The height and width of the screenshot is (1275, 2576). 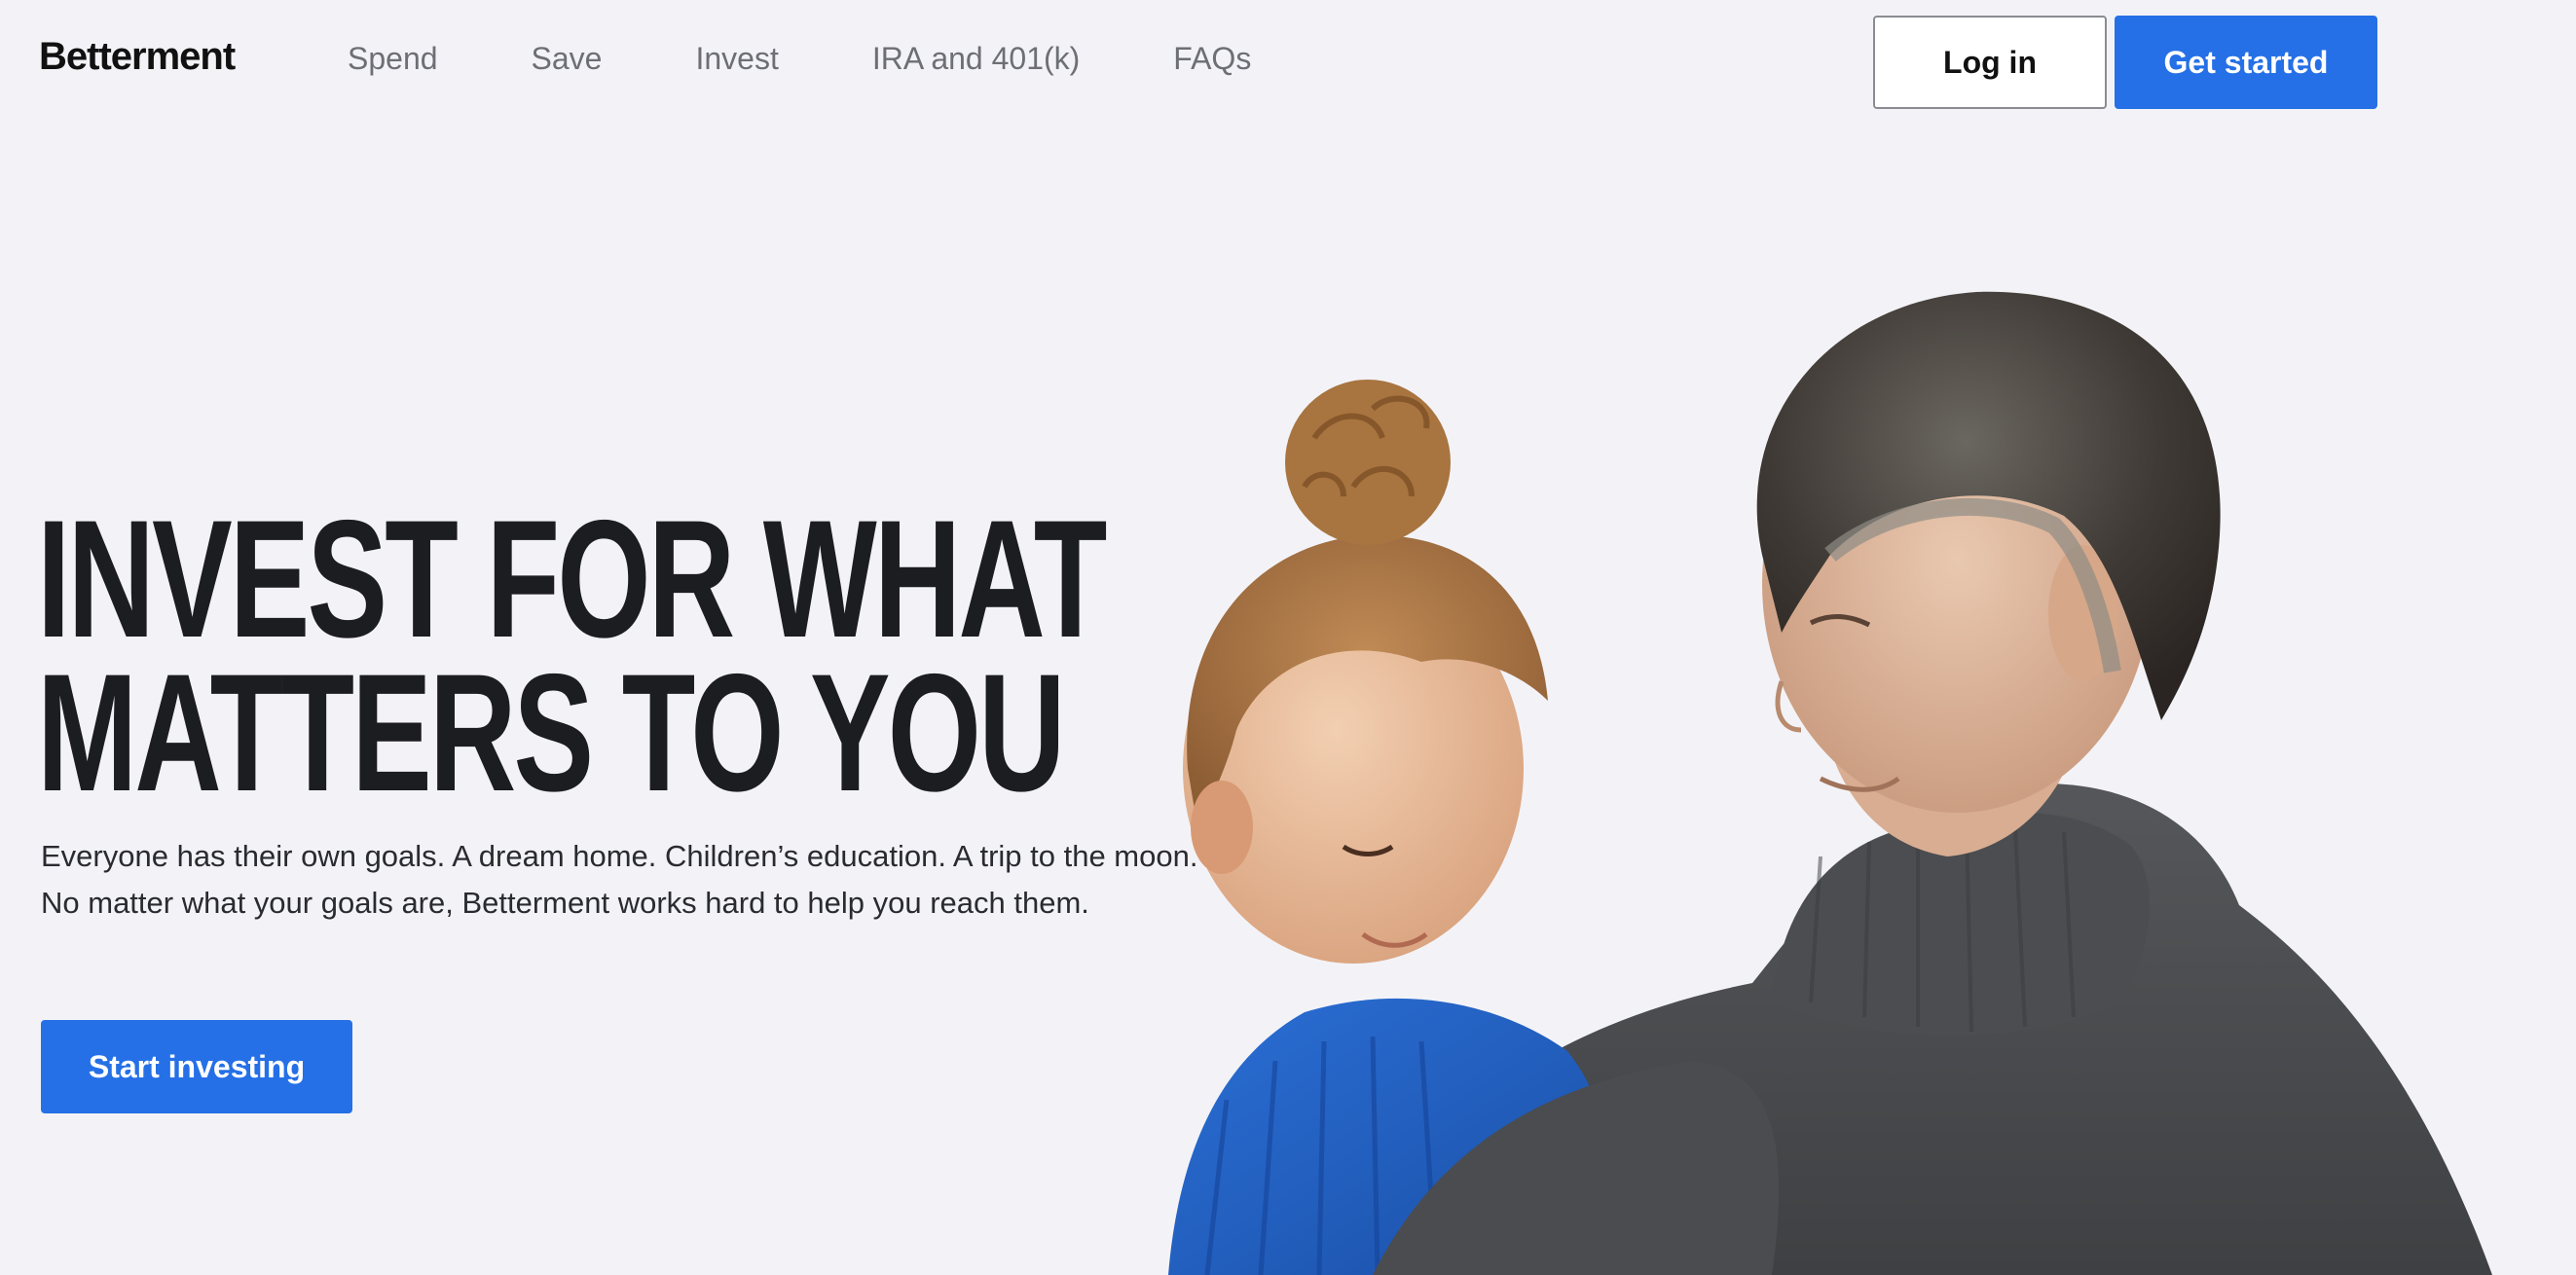 I want to click on nav-item-spend: Spend, so click(x=393, y=59).